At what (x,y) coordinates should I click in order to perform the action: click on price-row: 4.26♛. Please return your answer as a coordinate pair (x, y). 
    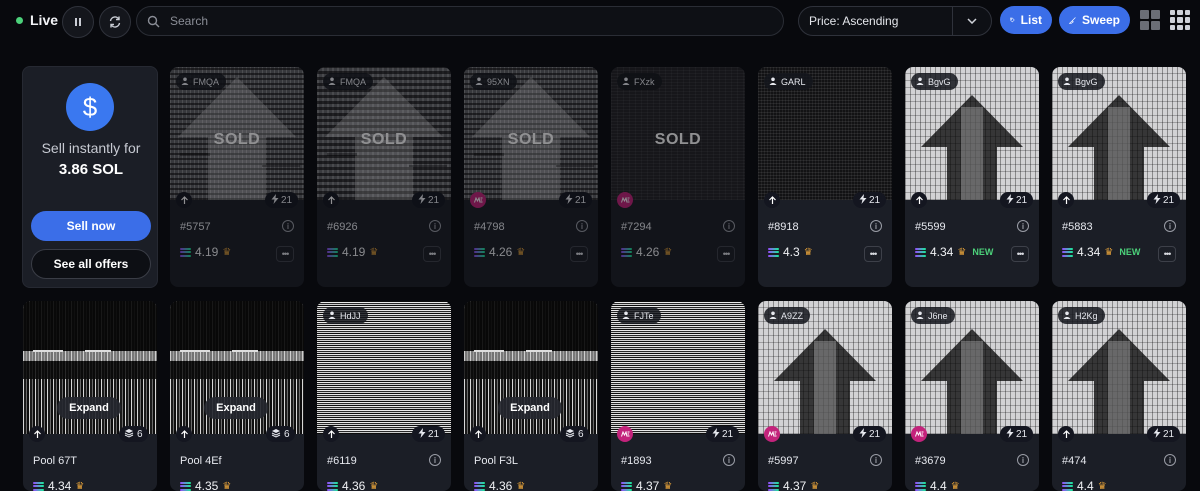
    Looking at the image, I should click on (646, 252).